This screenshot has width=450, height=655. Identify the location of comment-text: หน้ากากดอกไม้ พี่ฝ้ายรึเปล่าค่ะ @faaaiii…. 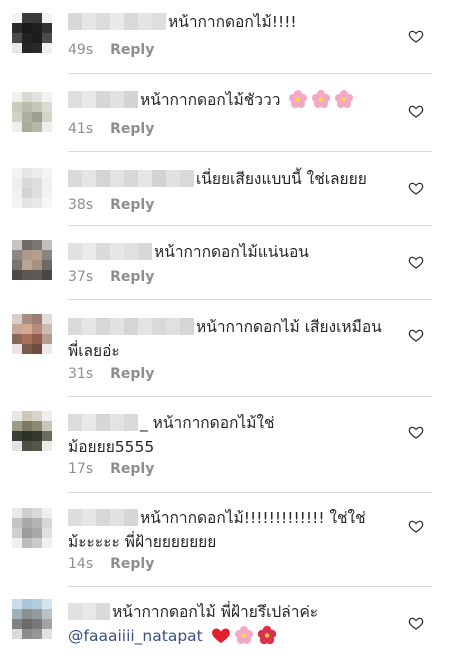
(231, 624).